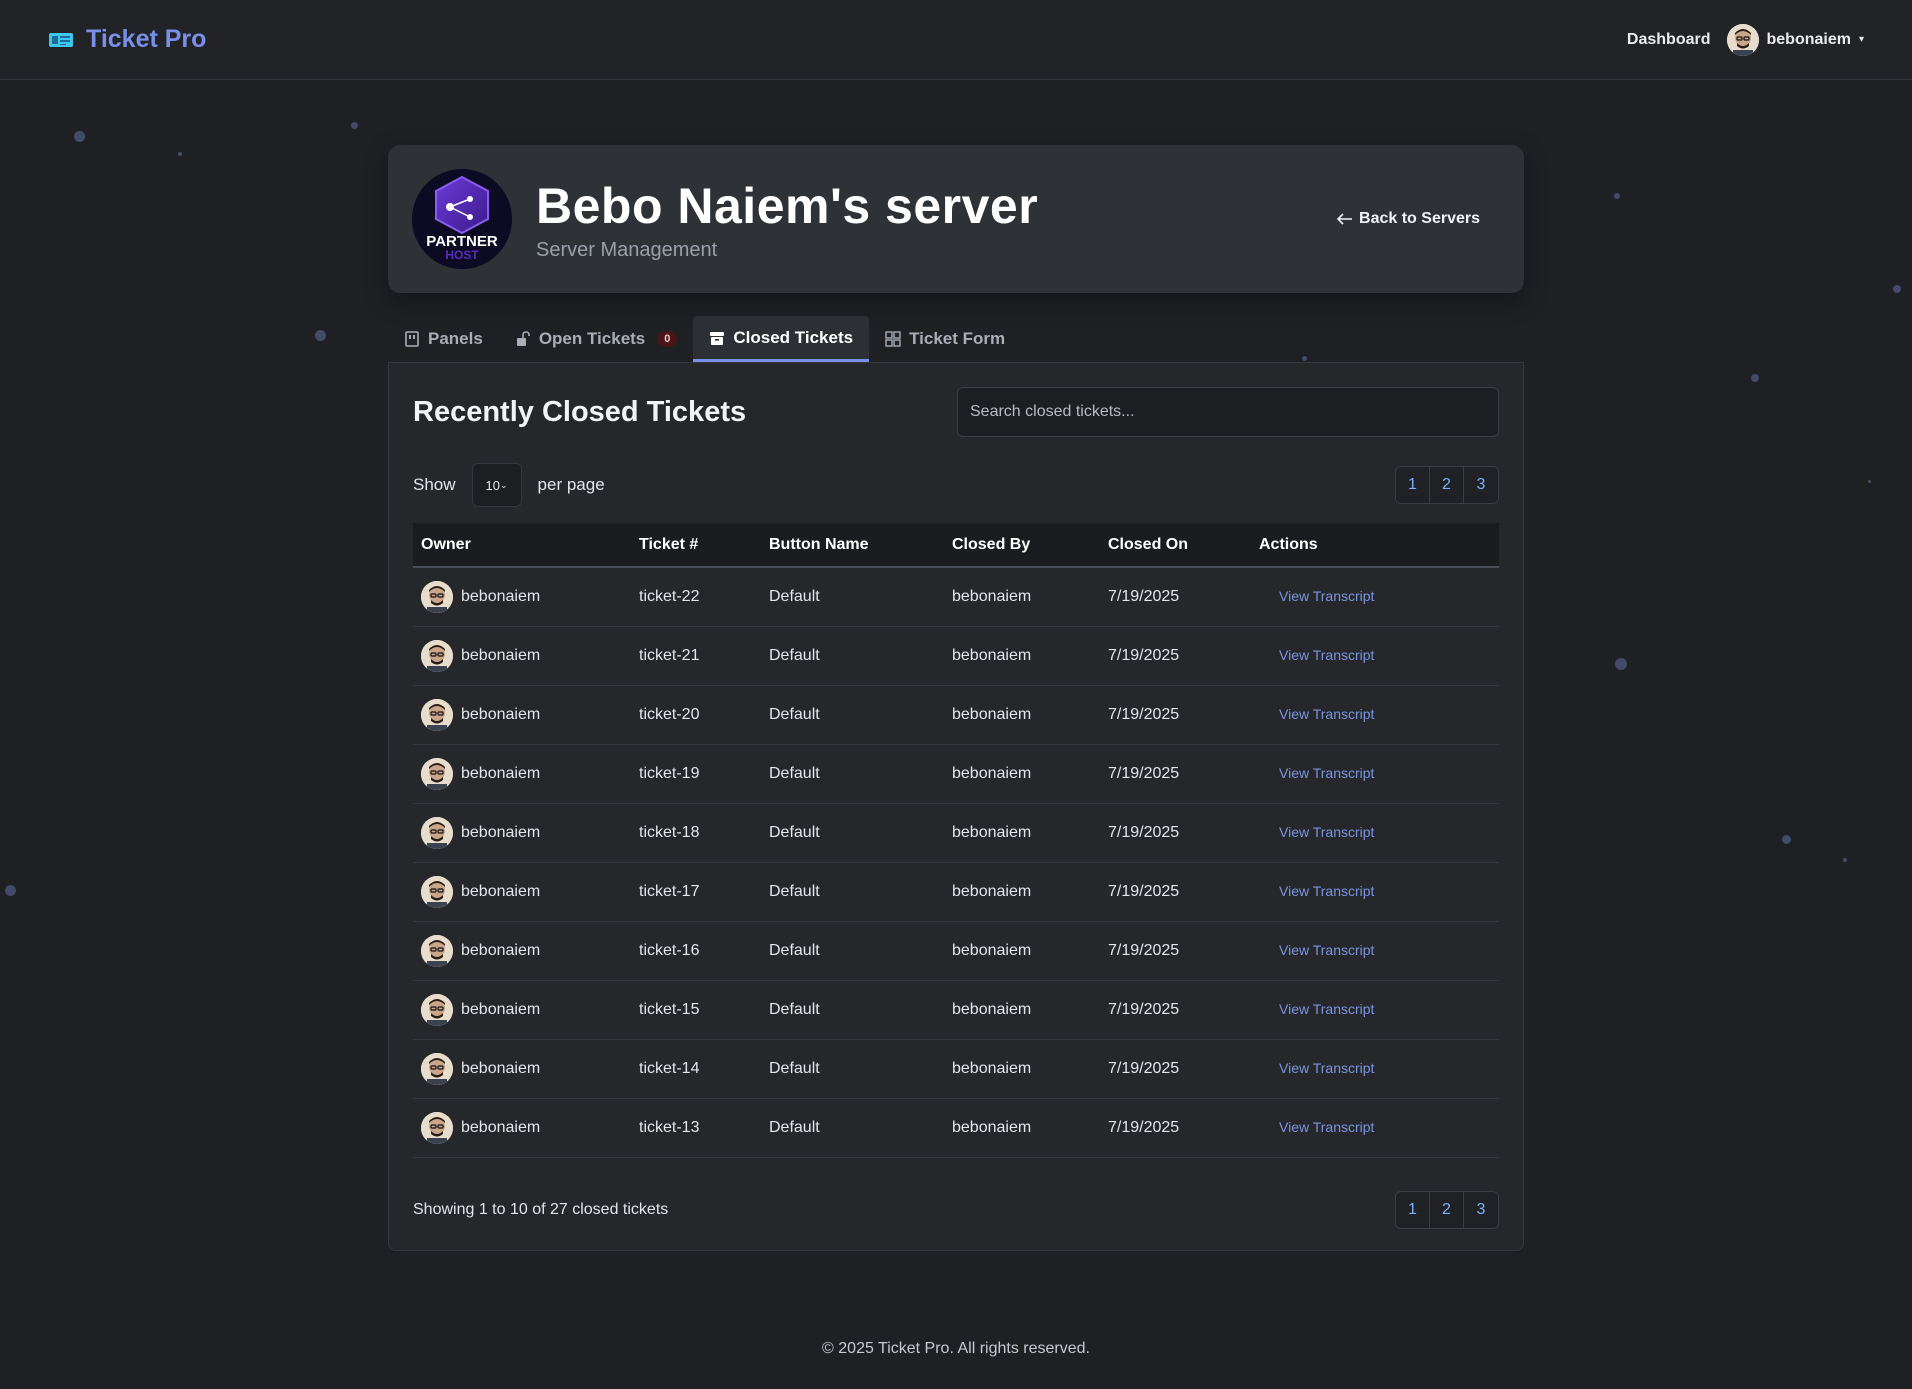  I want to click on ticket-number: ticket-17, so click(696, 892).